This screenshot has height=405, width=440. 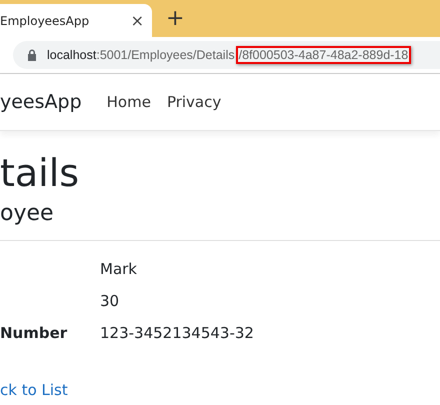 What do you see at coordinates (32, 55) in the screenshot?
I see `lock-icon` at bounding box center [32, 55].